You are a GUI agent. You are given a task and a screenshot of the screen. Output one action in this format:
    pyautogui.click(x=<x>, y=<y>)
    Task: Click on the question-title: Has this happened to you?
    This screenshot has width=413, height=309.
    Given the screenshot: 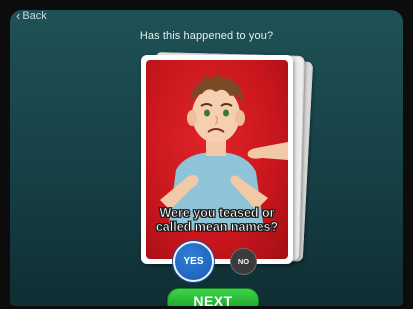 What is the action you would take?
    pyautogui.click(x=206, y=36)
    